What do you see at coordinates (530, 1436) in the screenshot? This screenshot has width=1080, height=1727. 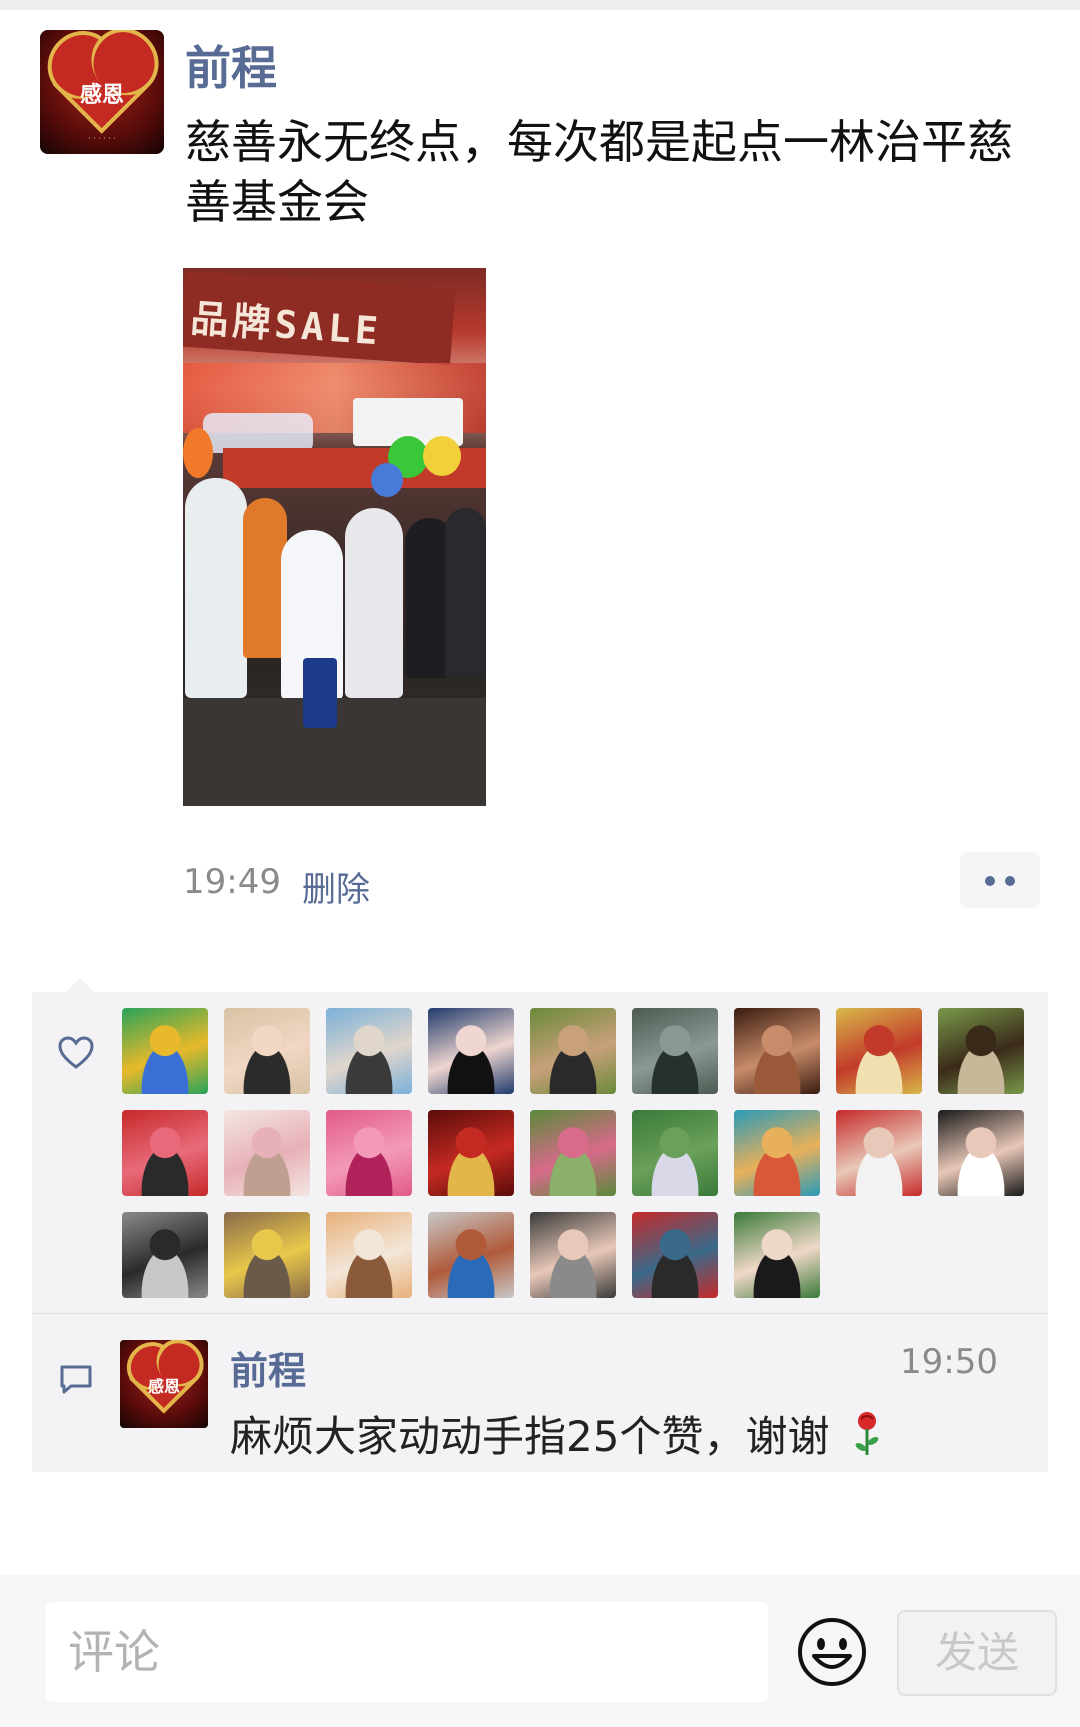 I see `comment-text: 麻烦大家动动手指25个赞，谢谢` at bounding box center [530, 1436].